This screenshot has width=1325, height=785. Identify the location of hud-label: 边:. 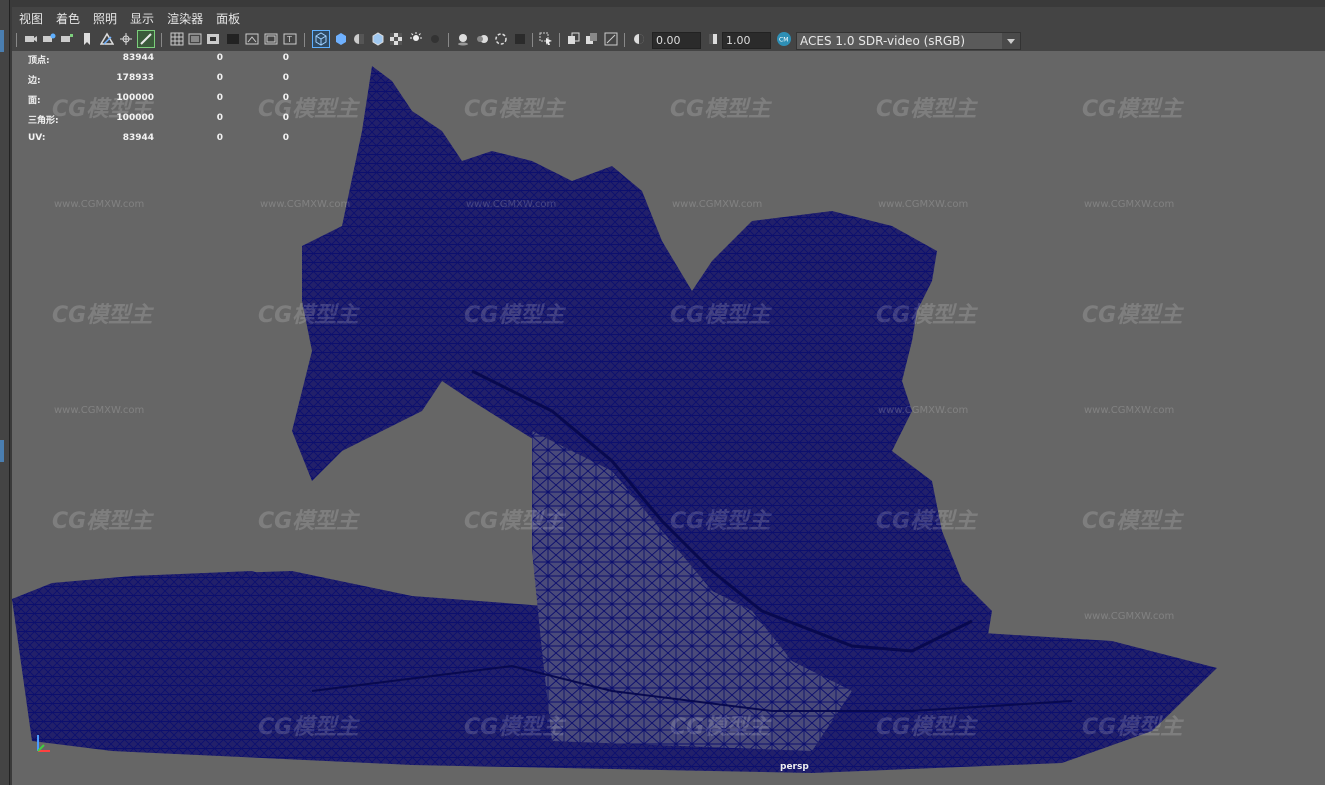
(34, 81).